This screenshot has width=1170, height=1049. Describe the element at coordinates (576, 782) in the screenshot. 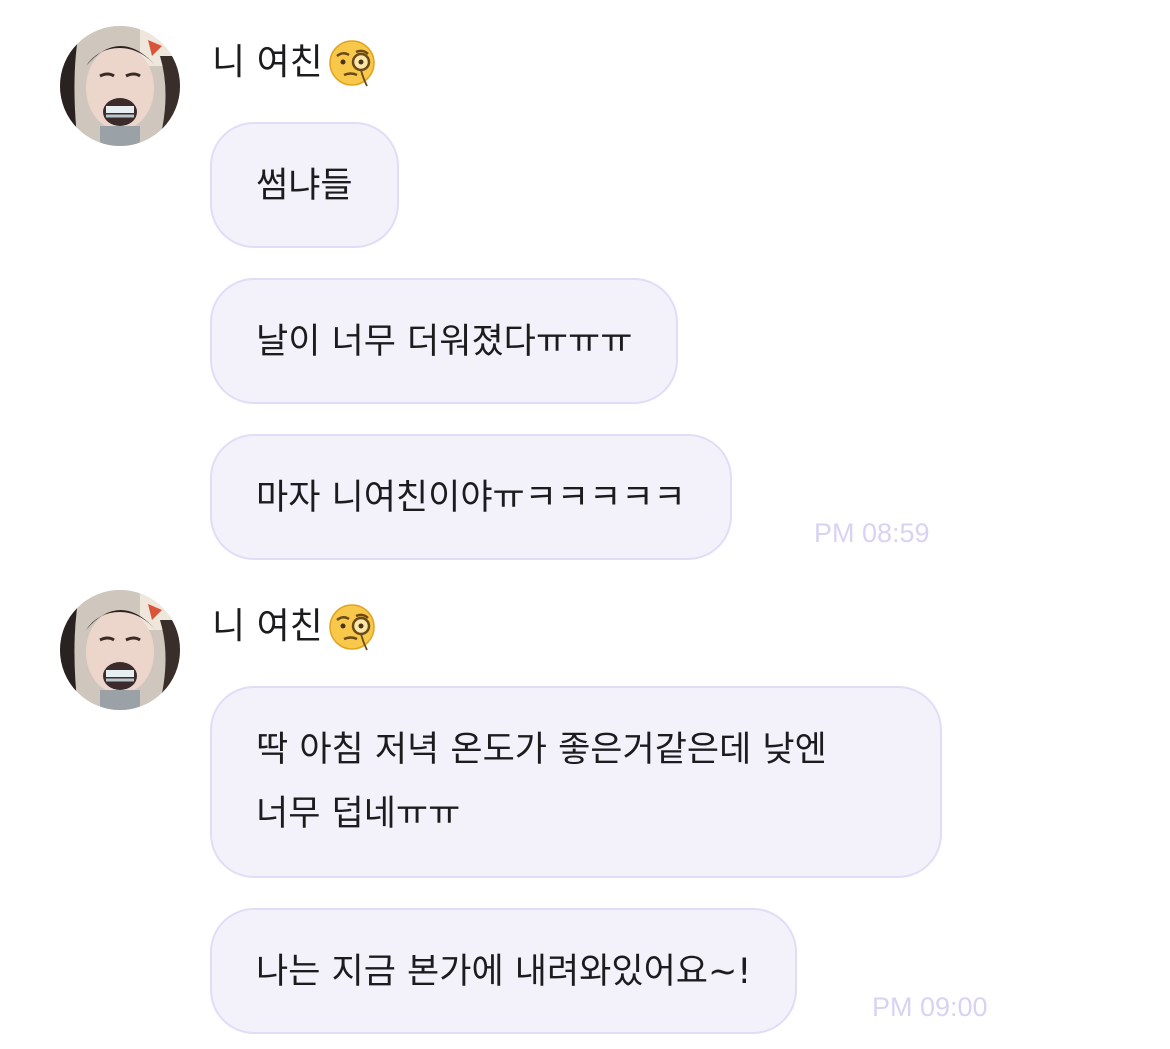

I see `message-bubble: 딱 아침 저녁 온도가 좋은거같은데 낮엔 너무 덥네ㅠㅠ` at that location.